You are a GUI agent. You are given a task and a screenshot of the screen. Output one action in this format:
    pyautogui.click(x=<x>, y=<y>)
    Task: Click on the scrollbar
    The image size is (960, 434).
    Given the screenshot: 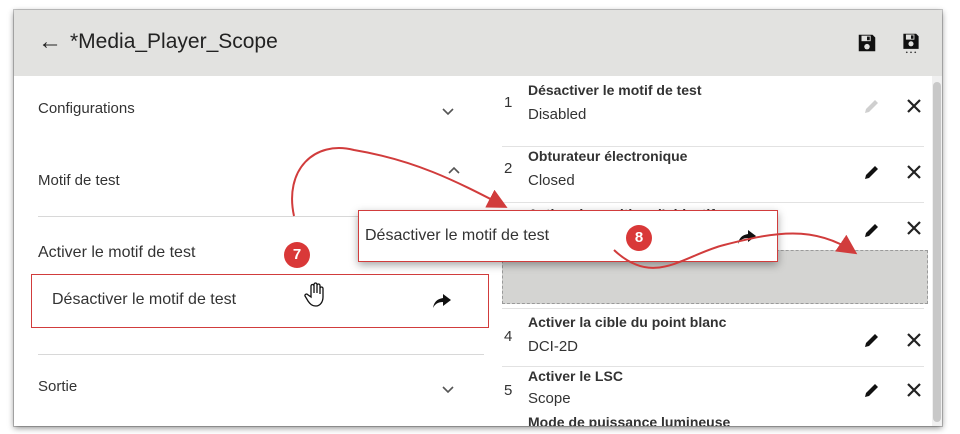 What is the action you would take?
    pyautogui.click(x=937, y=251)
    